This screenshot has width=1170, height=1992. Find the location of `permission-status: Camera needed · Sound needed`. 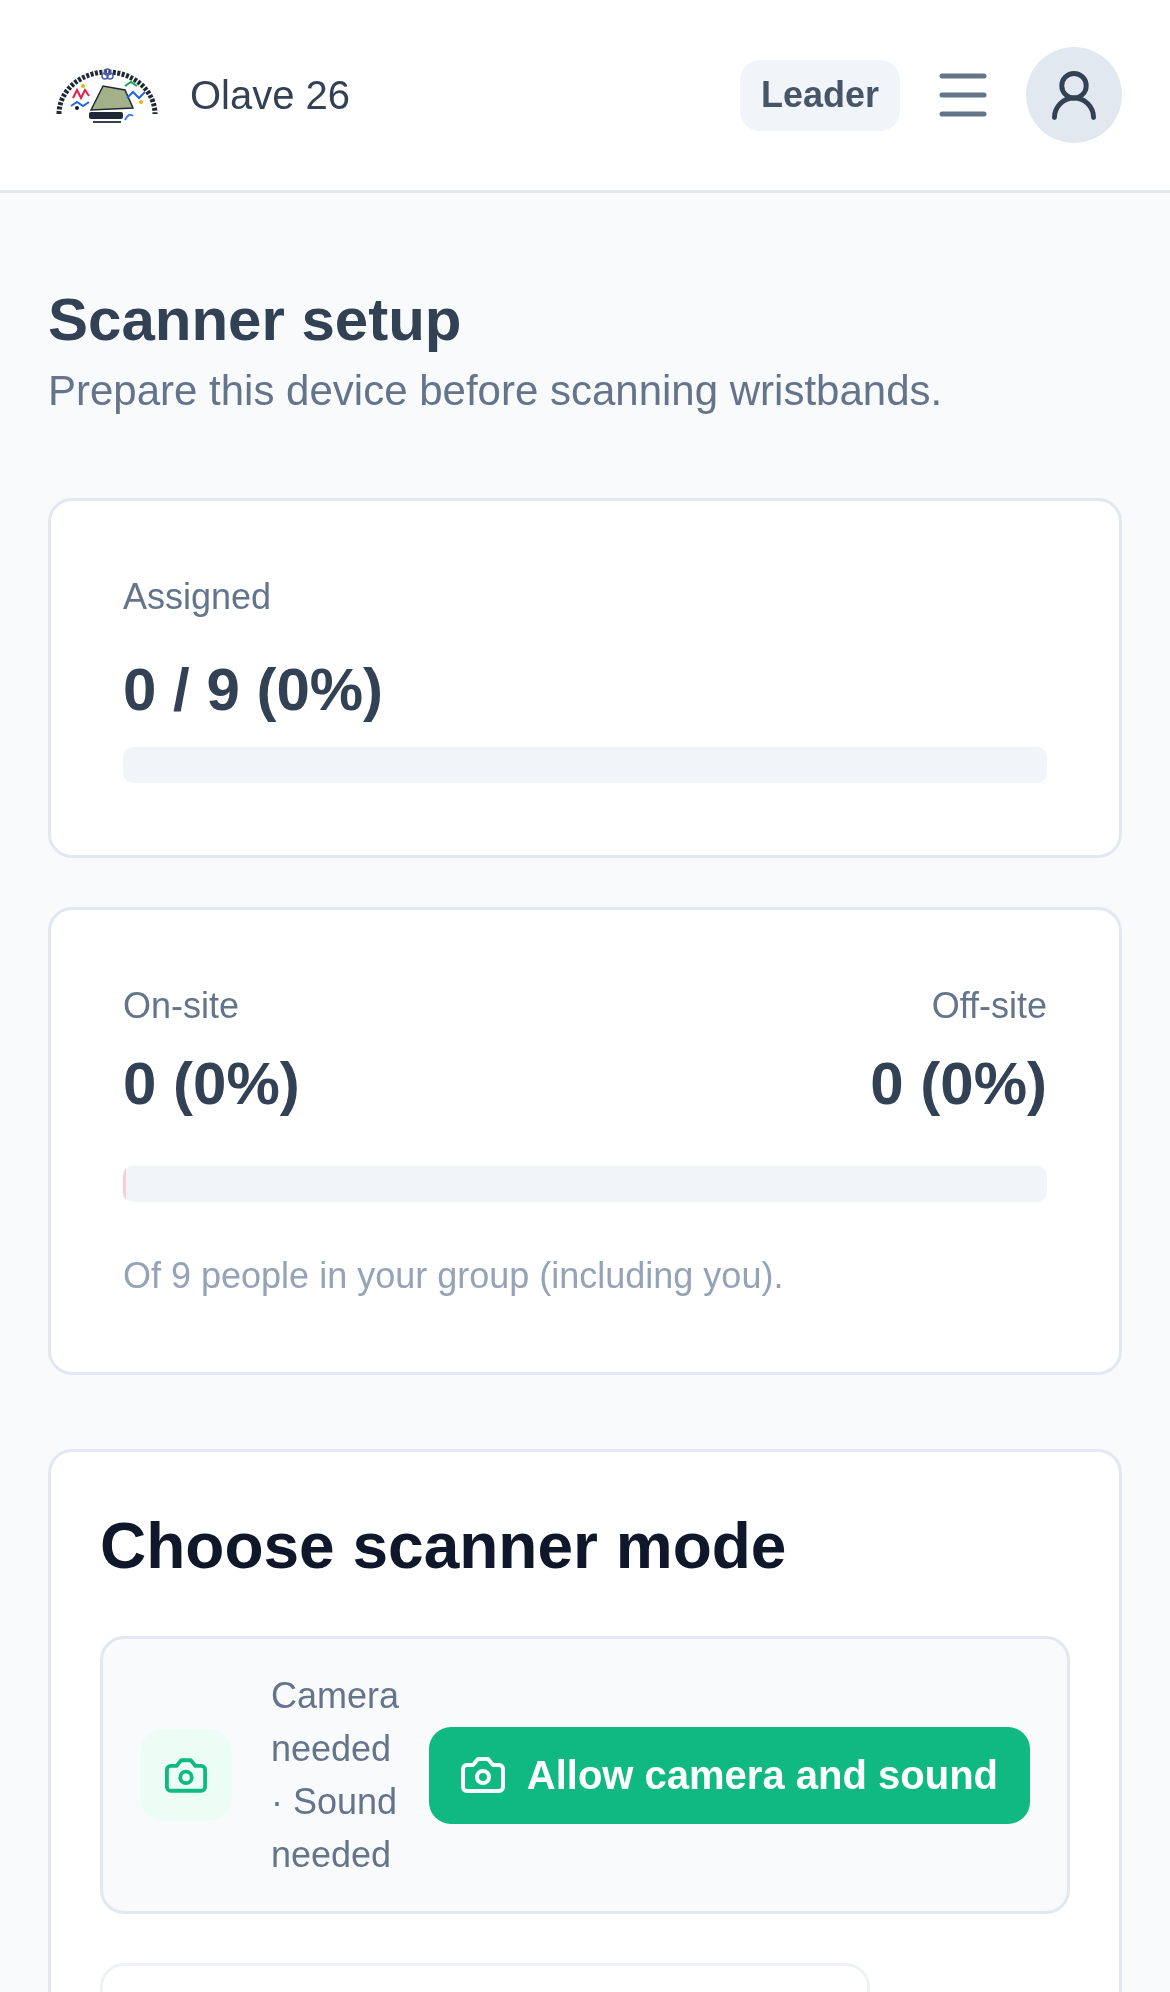

permission-status: Camera needed · Sound needed is located at coordinates (336, 1775).